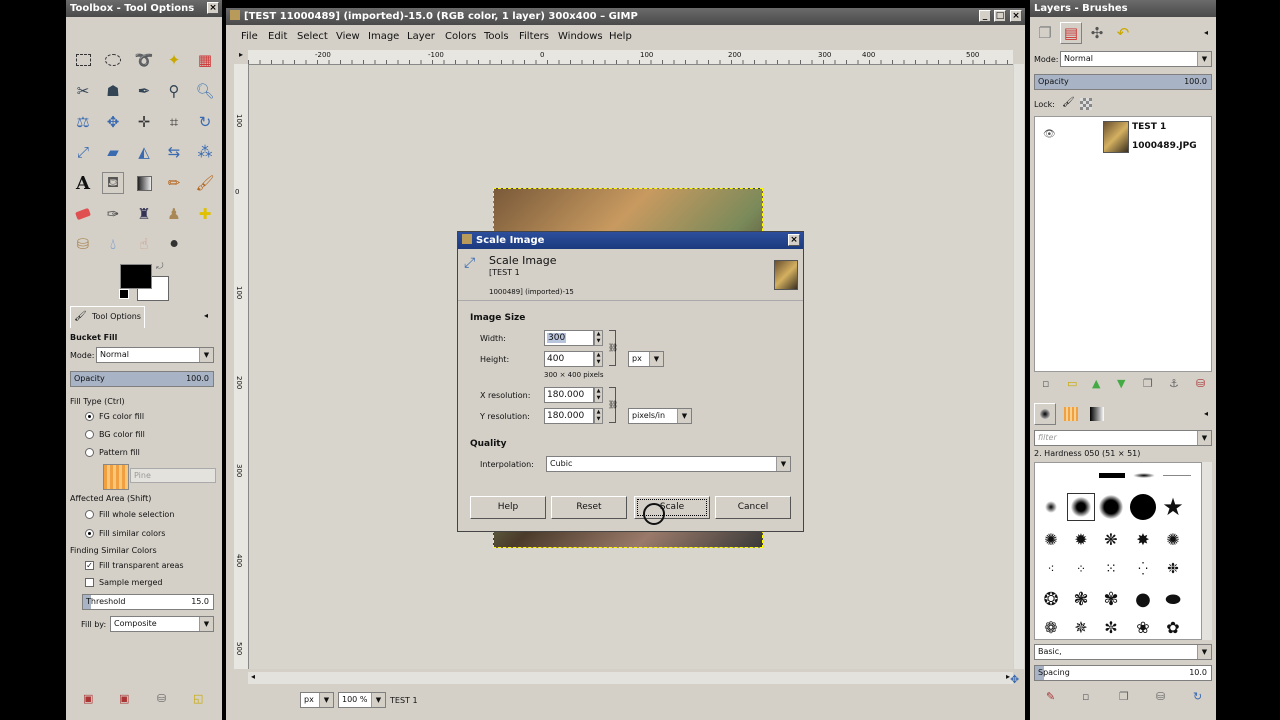  I want to click on res-unit-select: pixels/in ▼, so click(660, 416).